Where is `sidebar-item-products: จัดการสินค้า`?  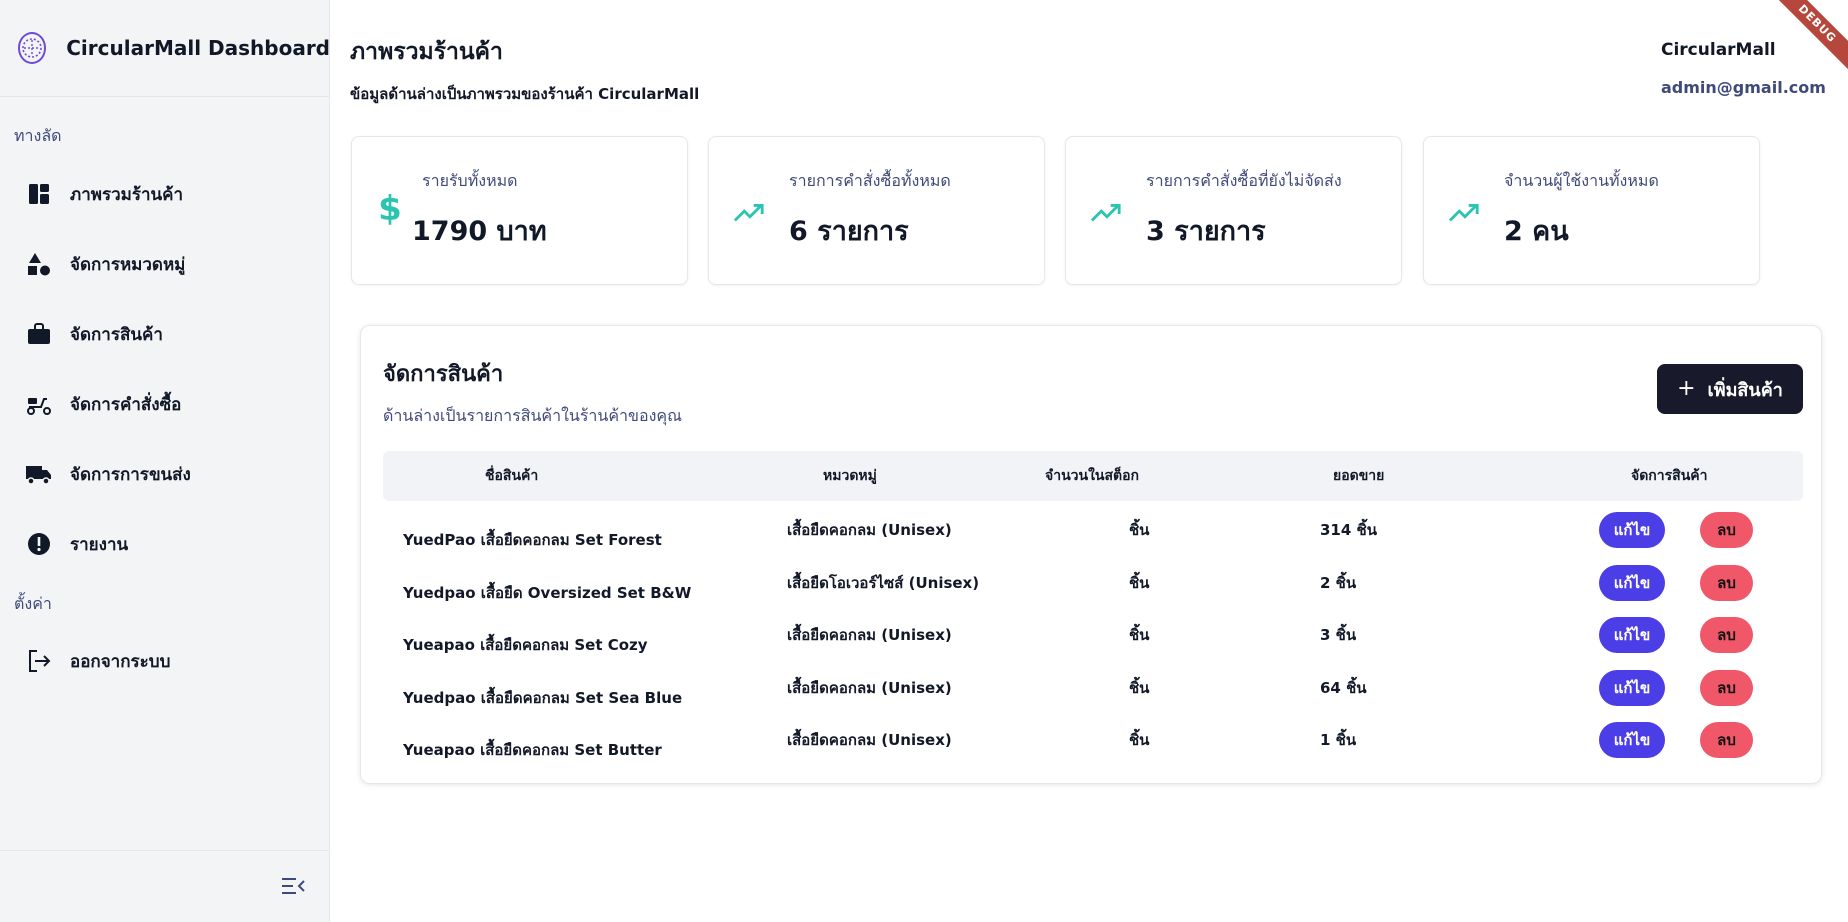 sidebar-item-products: จัดการสินค้า is located at coordinates (93, 334).